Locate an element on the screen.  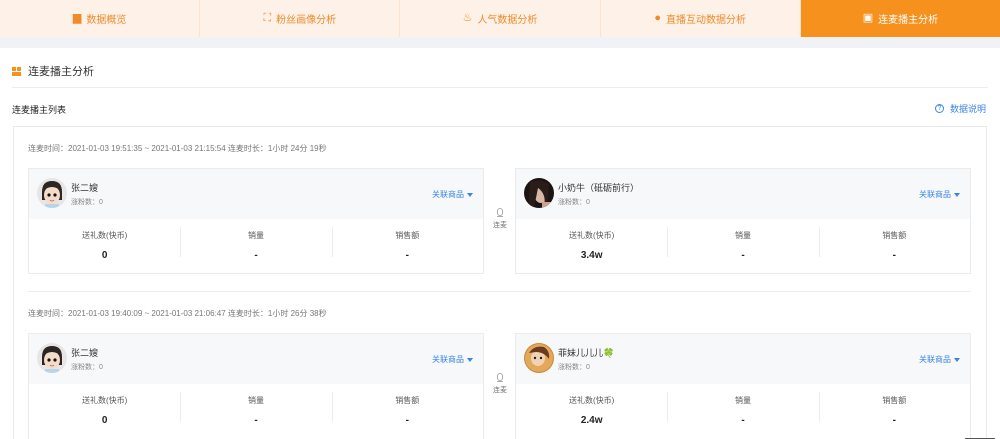
tab-live-interaction: ● 直播互动数据分析 is located at coordinates (701, 18).